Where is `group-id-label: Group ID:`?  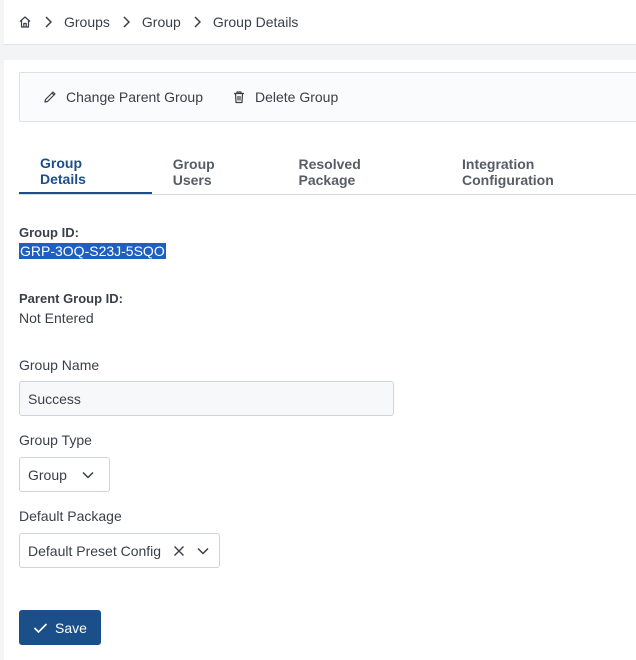 group-id-label: Group ID: is located at coordinates (49, 232).